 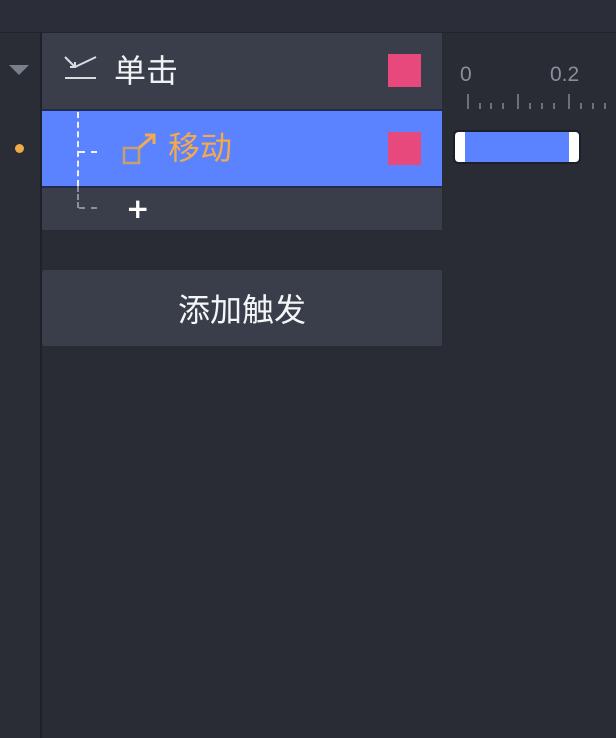 What do you see at coordinates (137, 209) in the screenshot?
I see `plus-icon: +` at bounding box center [137, 209].